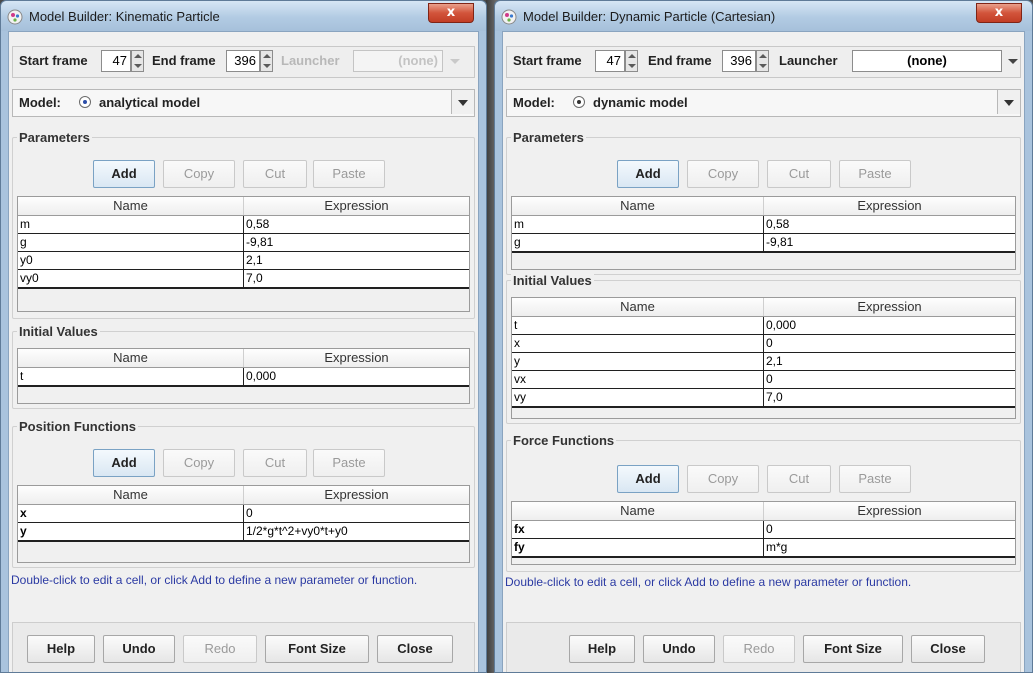 The height and width of the screenshot is (673, 1033). What do you see at coordinates (356, 531) in the screenshot?
I see `expression-cell: 1/2*g*t^2+vy0*t+y0` at bounding box center [356, 531].